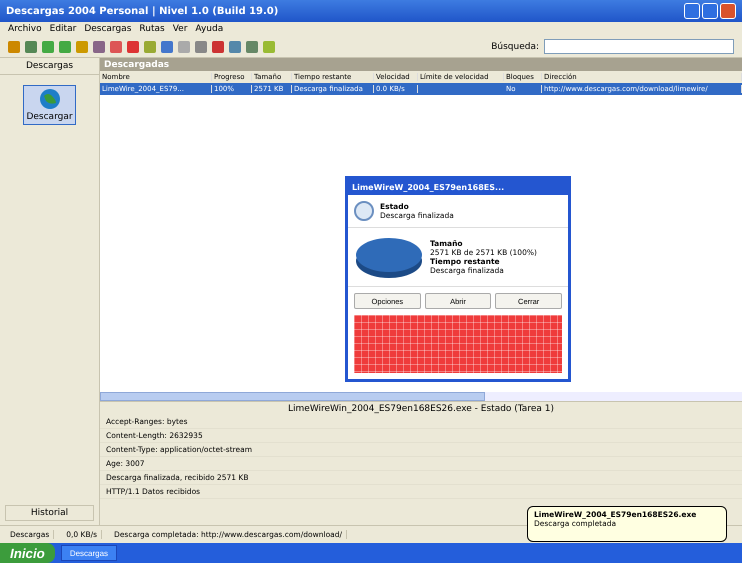 The height and width of the screenshot is (563, 742). I want to click on menu-item: Ayuda, so click(209, 29).